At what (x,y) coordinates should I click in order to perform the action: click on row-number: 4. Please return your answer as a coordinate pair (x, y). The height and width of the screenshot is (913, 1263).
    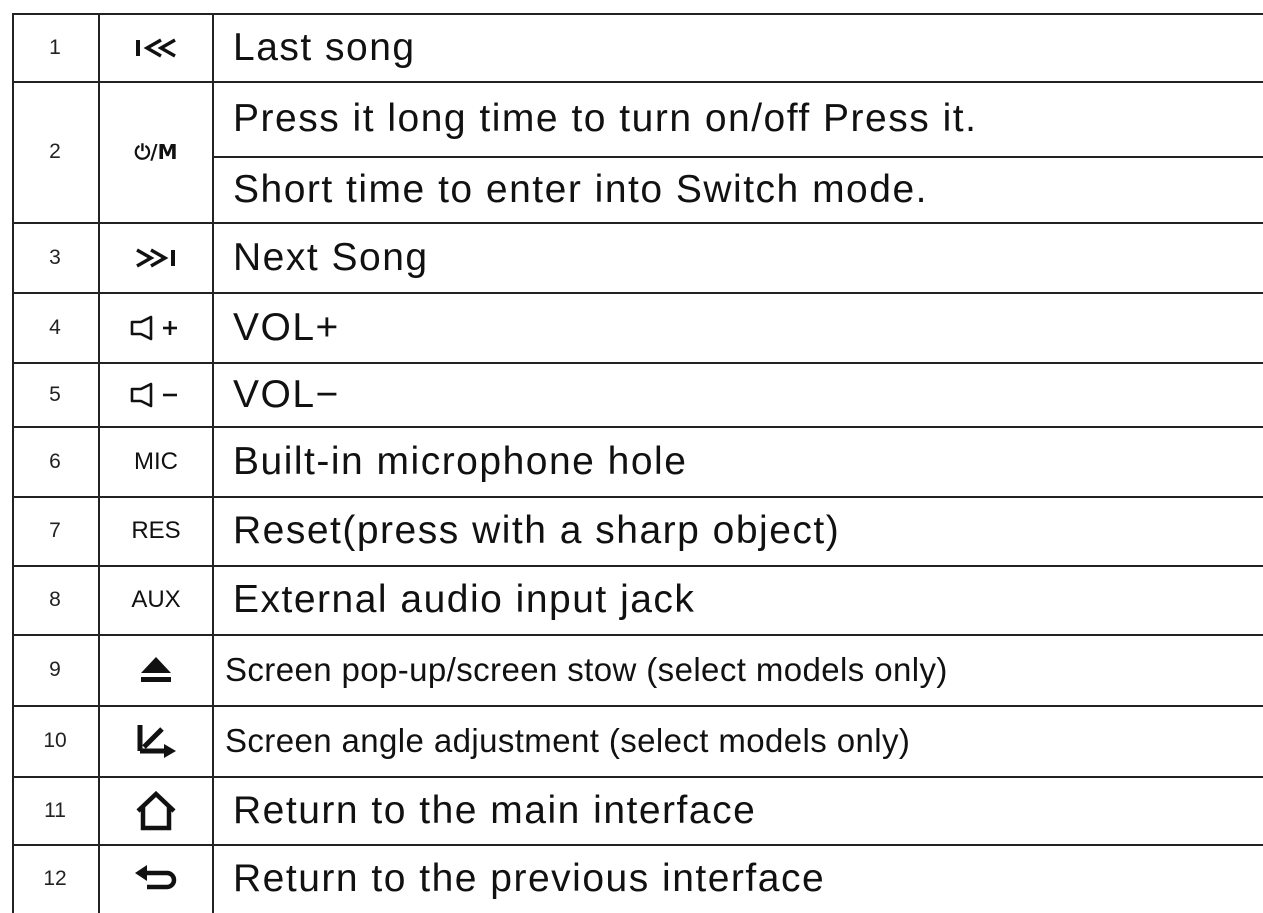
    Looking at the image, I should click on (55, 327).